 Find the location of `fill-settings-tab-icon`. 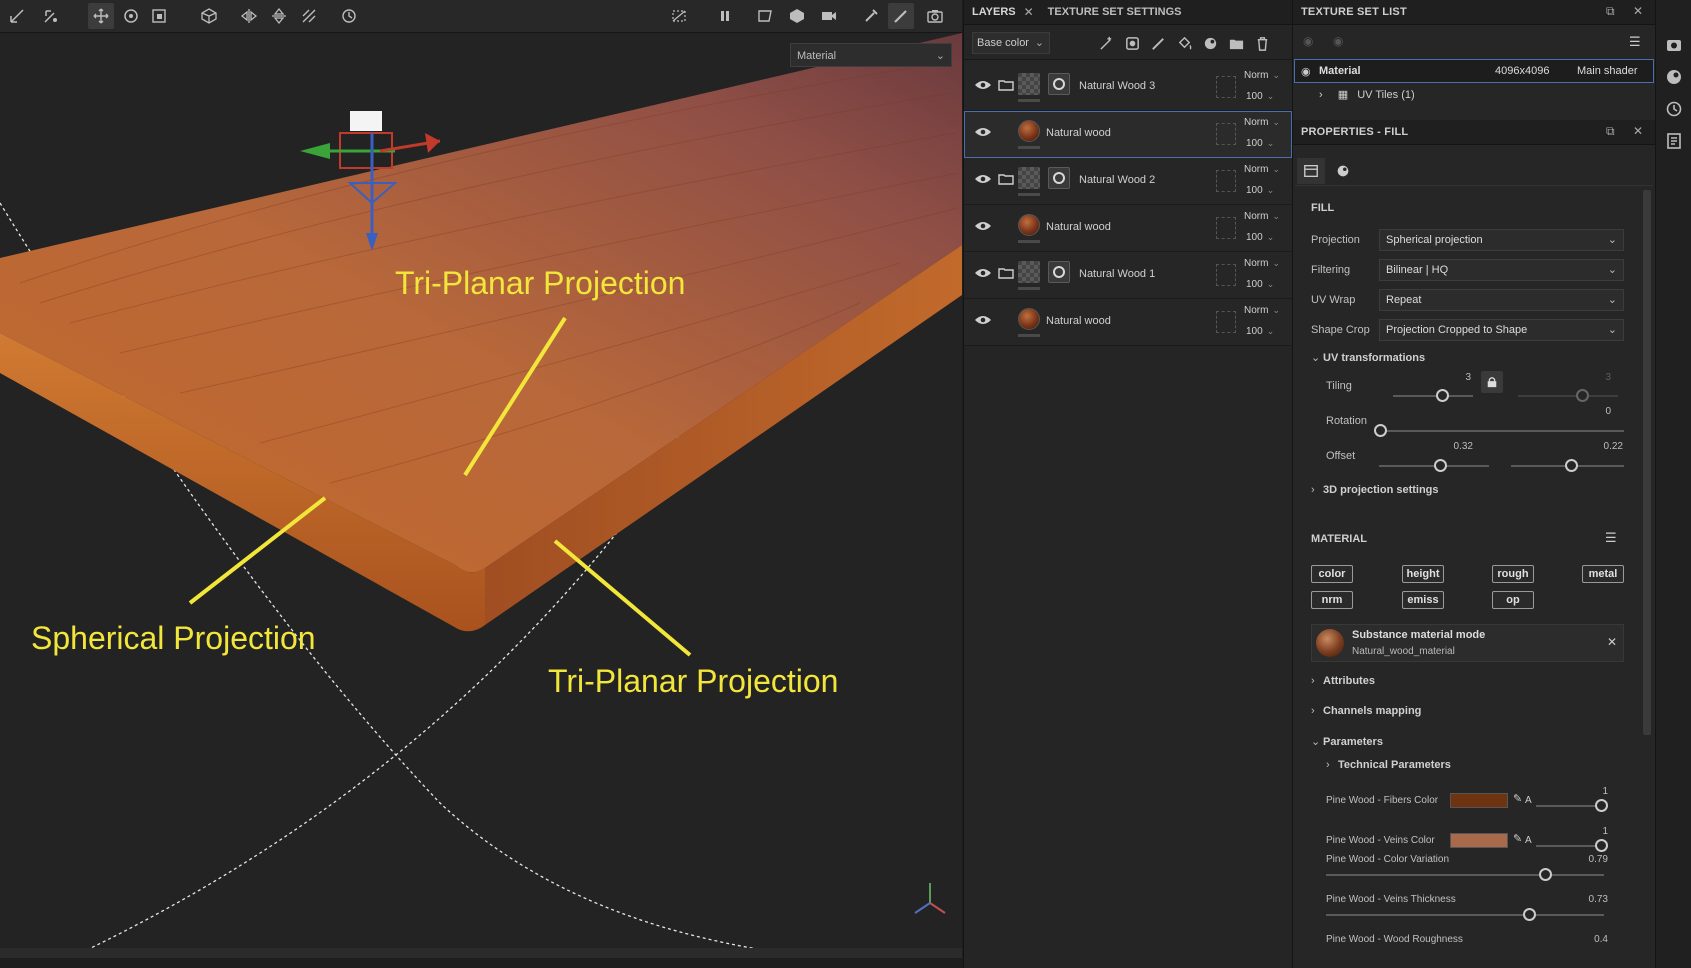

fill-settings-tab-icon is located at coordinates (1311, 171).